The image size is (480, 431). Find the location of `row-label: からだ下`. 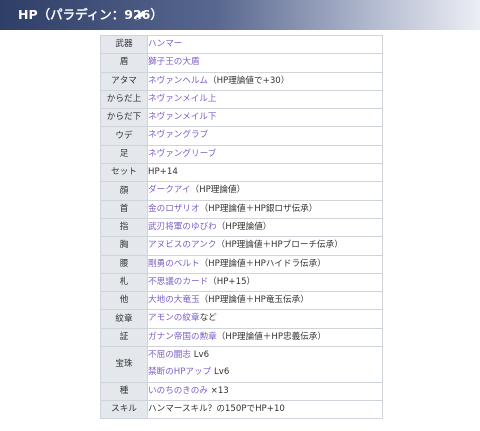

row-label: からだ下 is located at coordinates (124, 118).